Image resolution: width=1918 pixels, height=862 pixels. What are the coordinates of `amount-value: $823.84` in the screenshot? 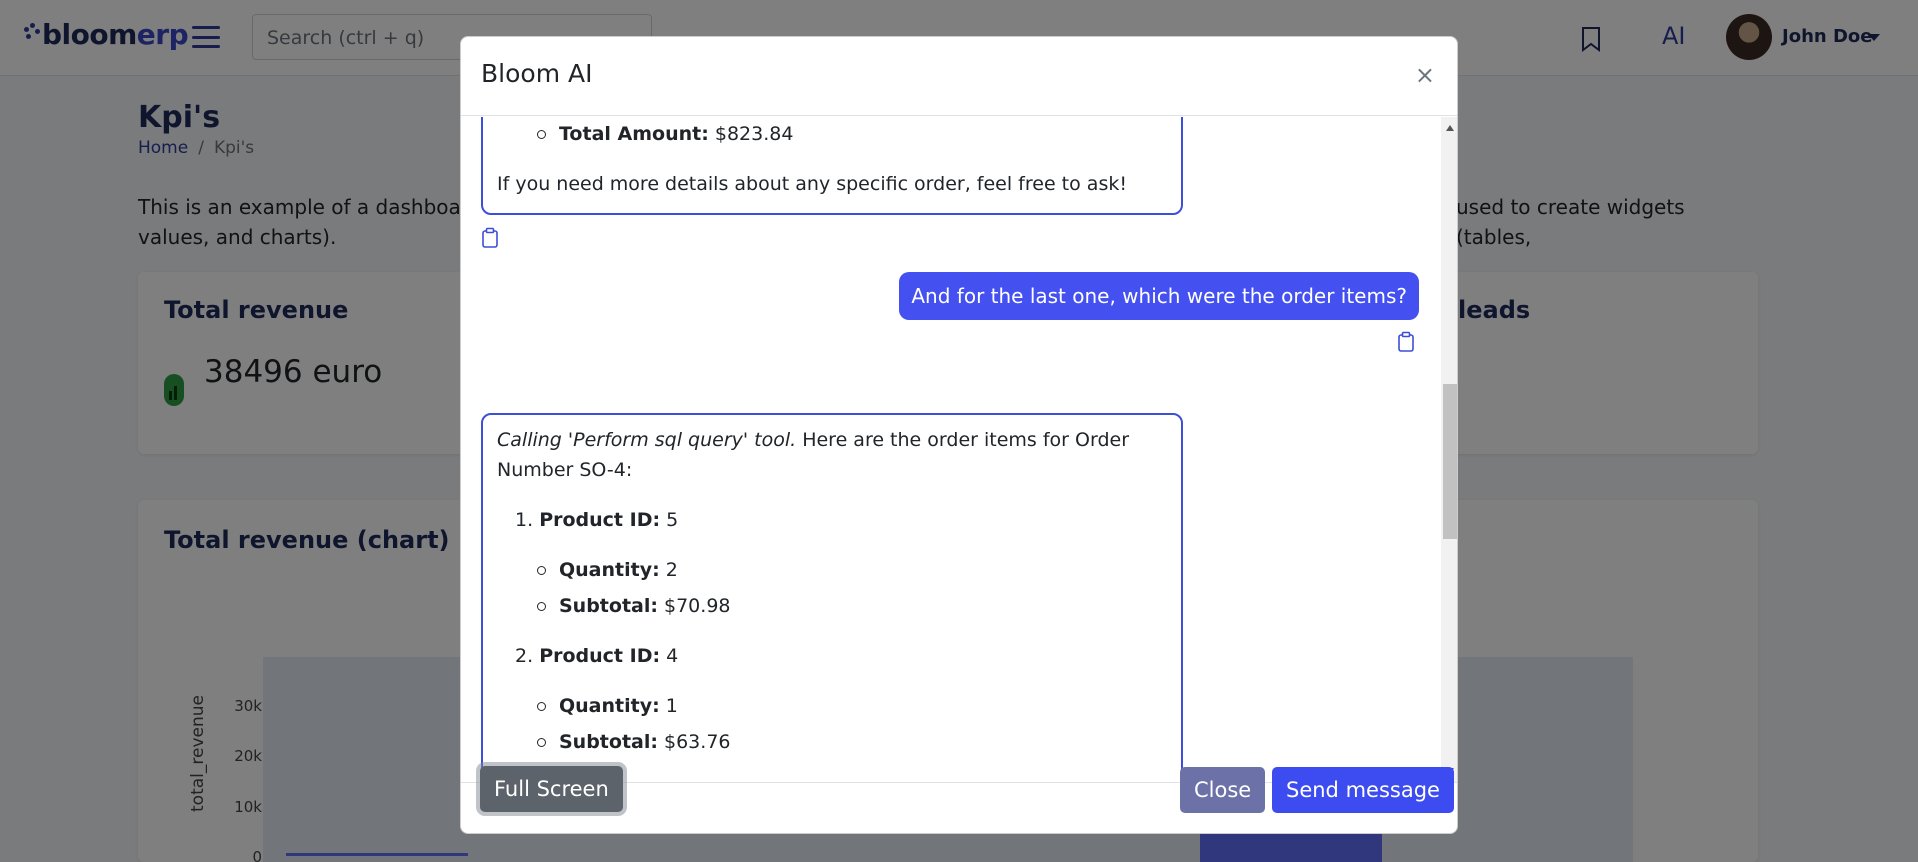 It's located at (751, 134).